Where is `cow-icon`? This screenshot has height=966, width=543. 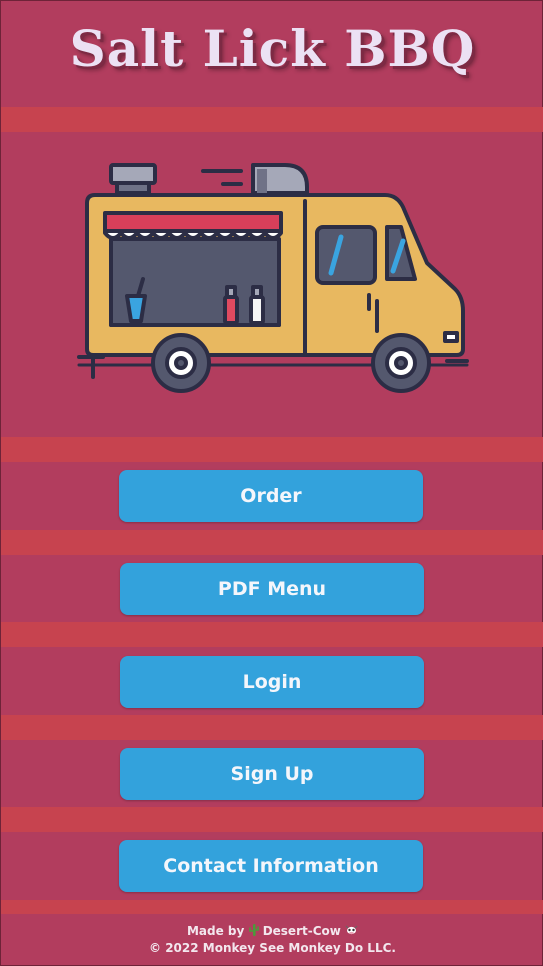 cow-icon is located at coordinates (351, 930).